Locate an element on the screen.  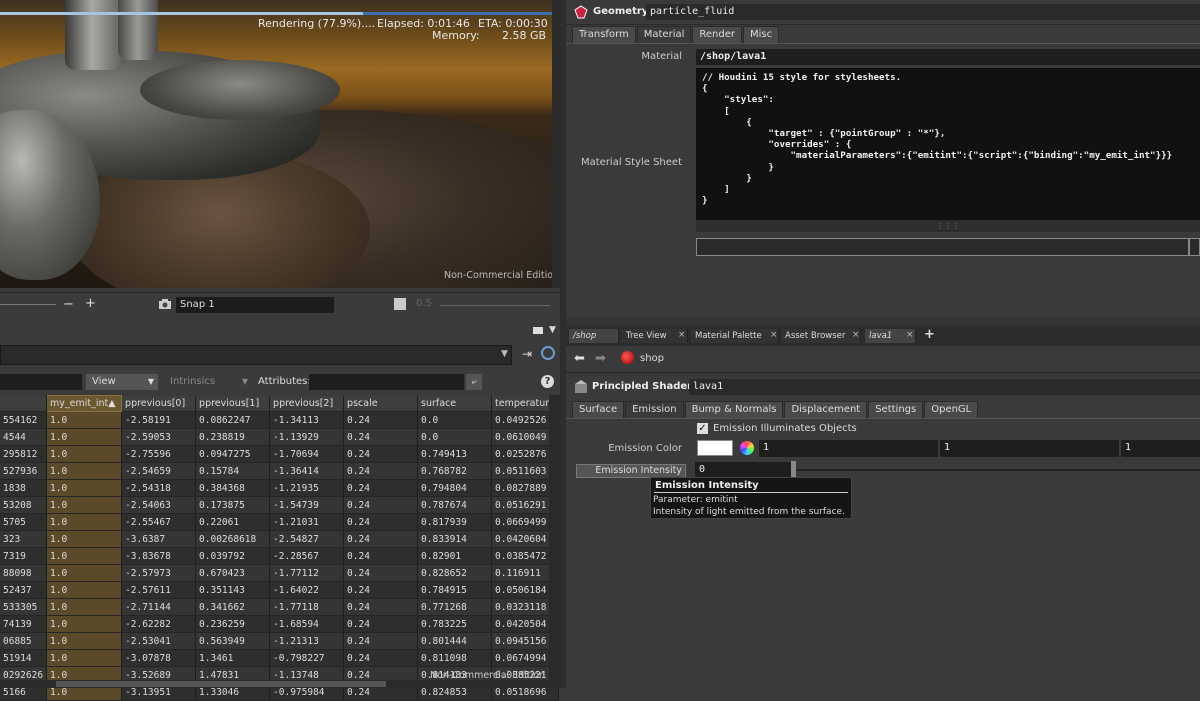
add-tab-icon: + is located at coordinates (929, 334).